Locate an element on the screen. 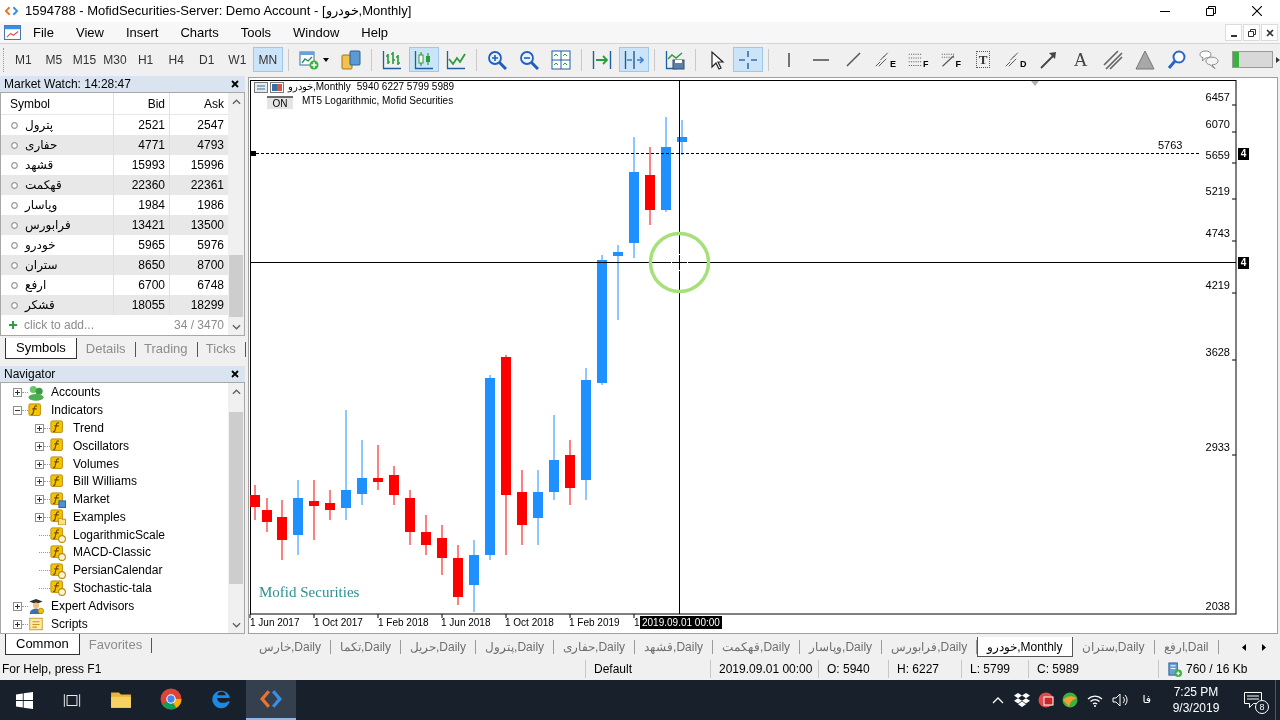 The width and height of the screenshot is (1280, 720). wifi-icon is located at coordinates (1095, 700).